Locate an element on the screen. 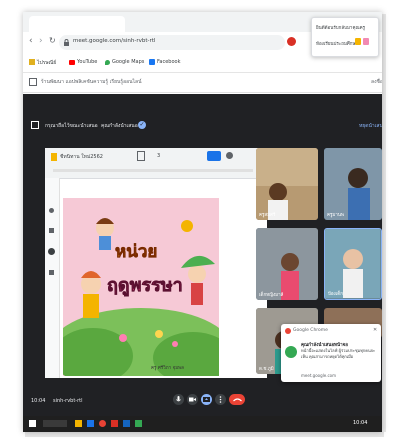 The image size is (398, 448). taskbar-clock: 10:04 is located at coordinates (360, 423).